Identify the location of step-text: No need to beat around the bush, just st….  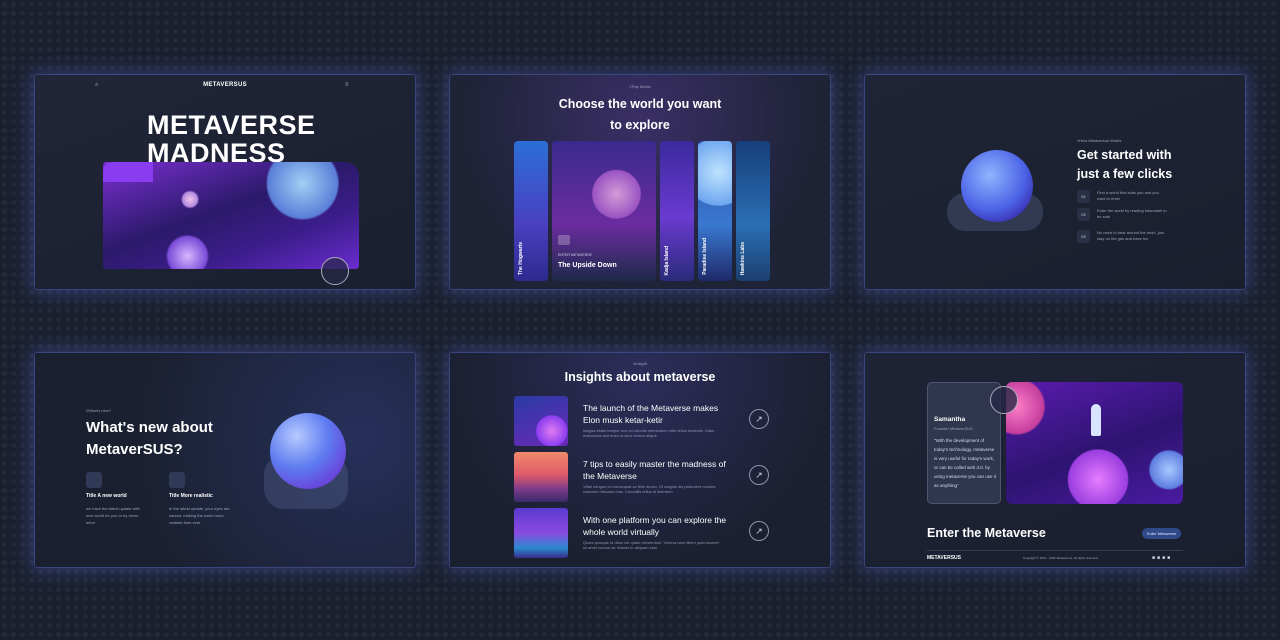
(1130, 235).